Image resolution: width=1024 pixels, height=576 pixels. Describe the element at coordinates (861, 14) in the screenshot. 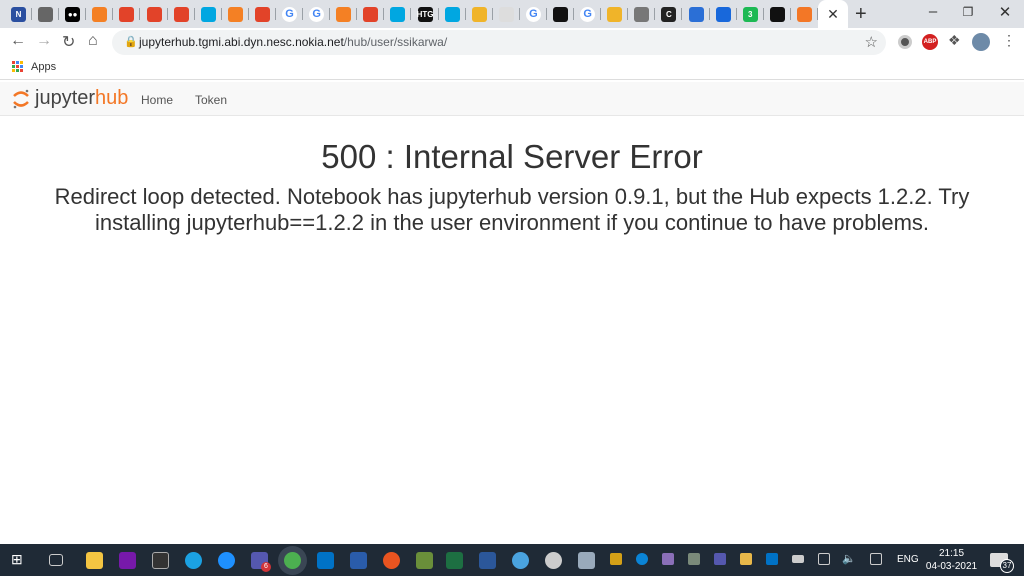

I see `new-tab-button: +` at that location.